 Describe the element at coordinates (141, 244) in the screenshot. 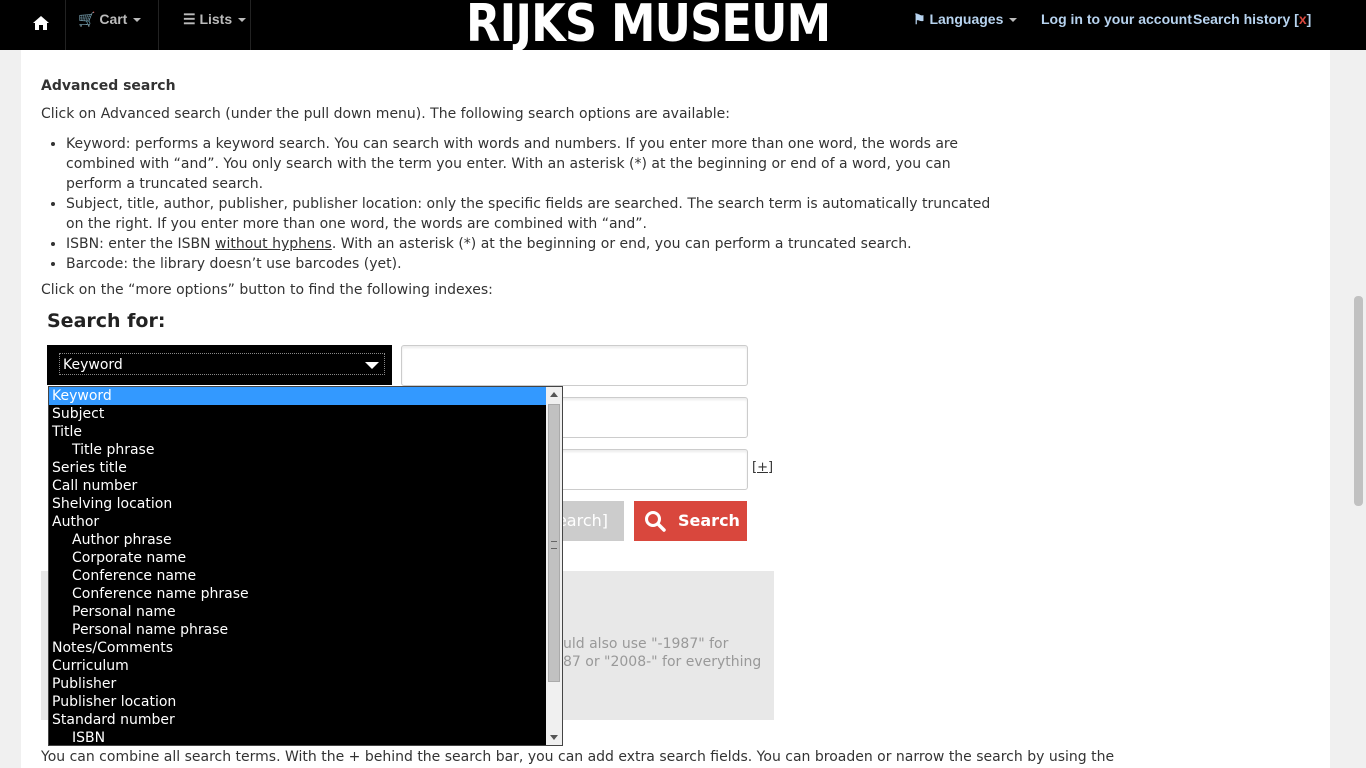

I see `isbn-prefix: ISBN: enter the ISBN` at that location.